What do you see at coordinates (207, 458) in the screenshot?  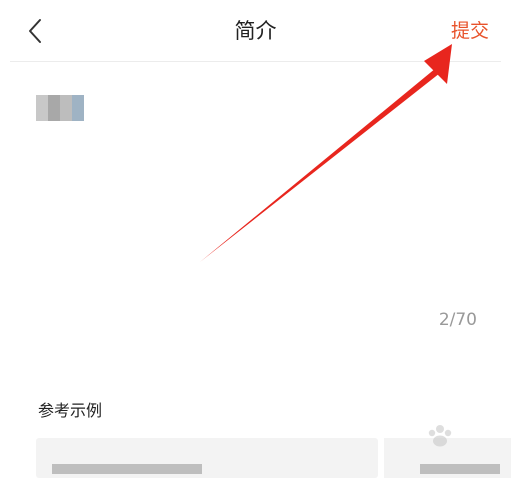 I see `example-card` at bounding box center [207, 458].